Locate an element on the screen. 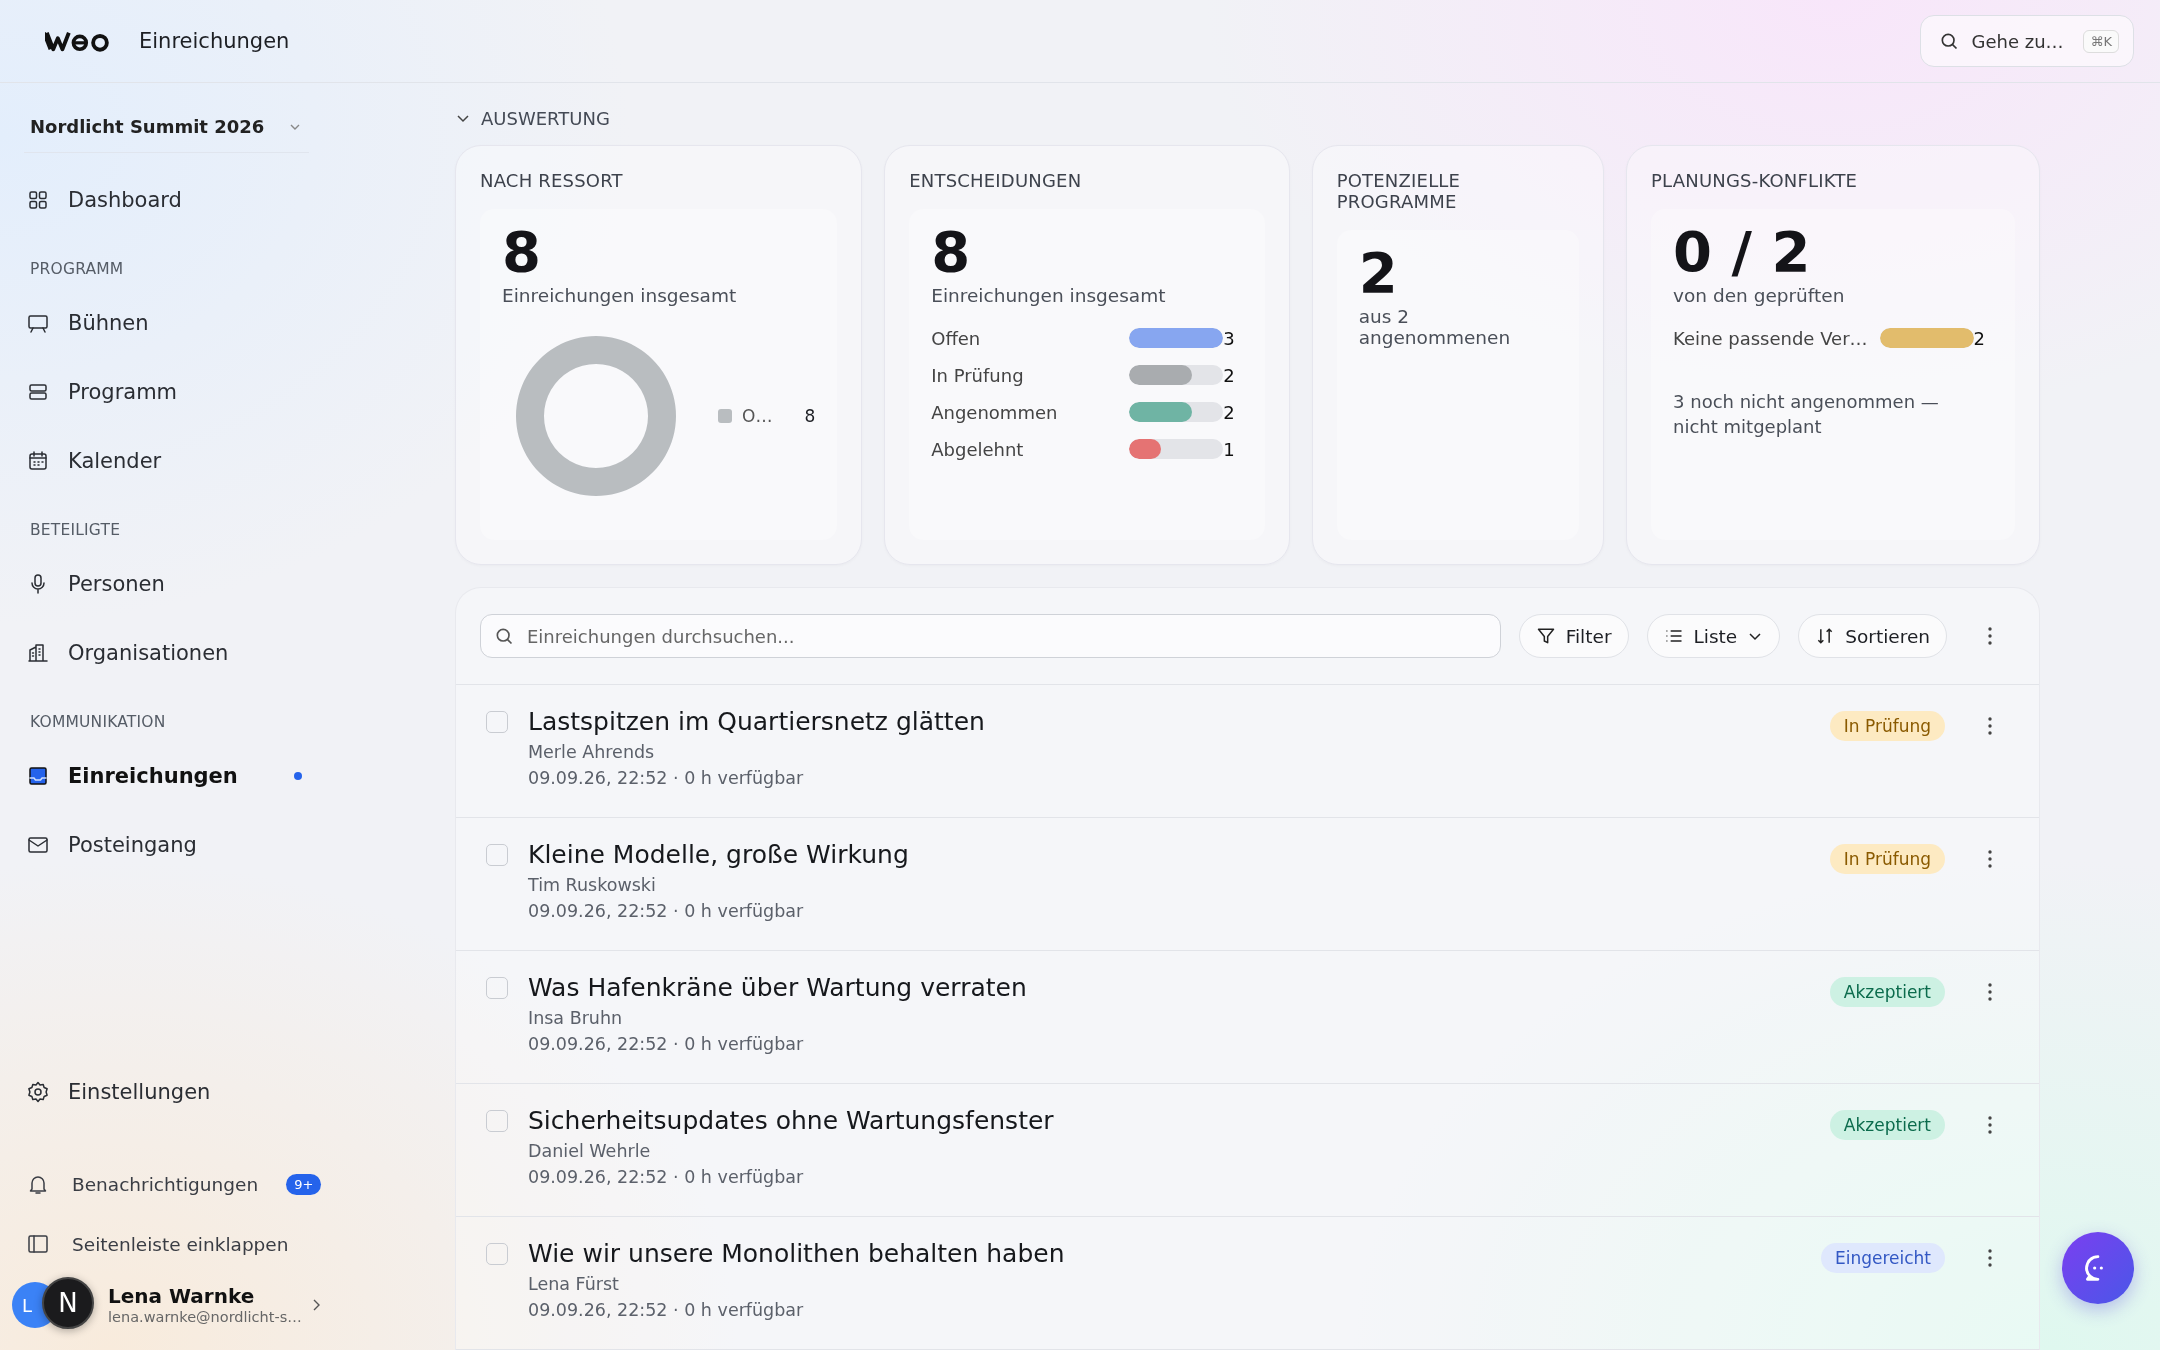 This screenshot has width=2160, height=1350. page-title: Einreichungen is located at coordinates (214, 41).